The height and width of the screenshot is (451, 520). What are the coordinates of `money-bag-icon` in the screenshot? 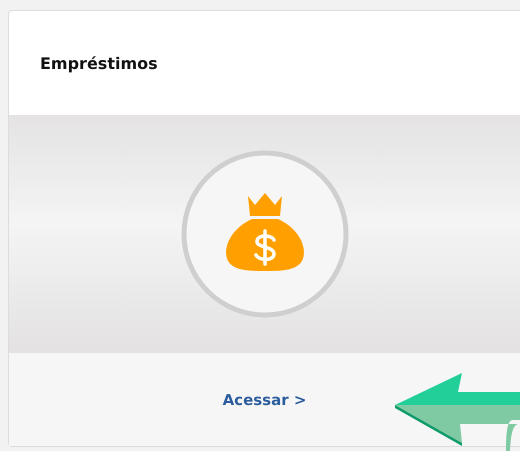 It's located at (265, 234).